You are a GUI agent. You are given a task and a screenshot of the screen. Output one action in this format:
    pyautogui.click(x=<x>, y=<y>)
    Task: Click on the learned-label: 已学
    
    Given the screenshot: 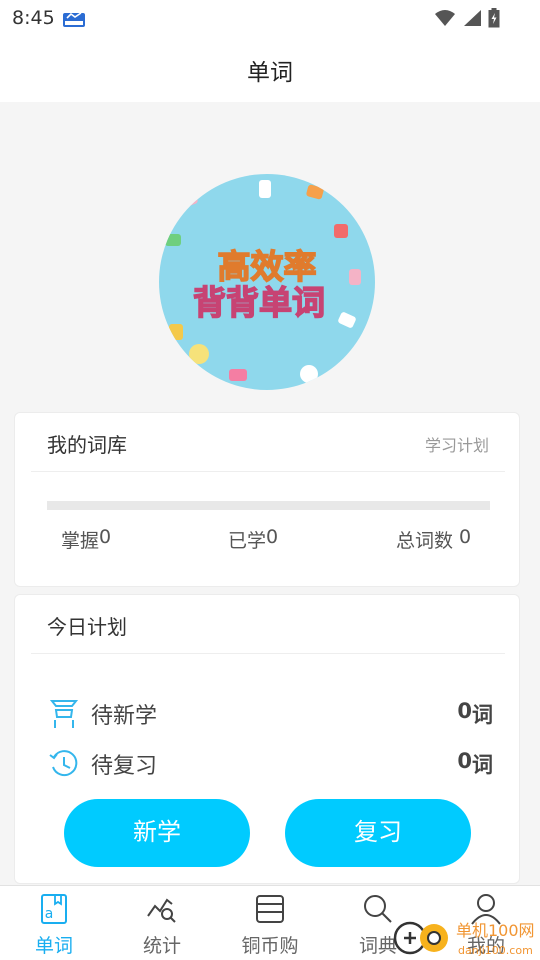 What is the action you would take?
    pyautogui.click(x=247, y=541)
    